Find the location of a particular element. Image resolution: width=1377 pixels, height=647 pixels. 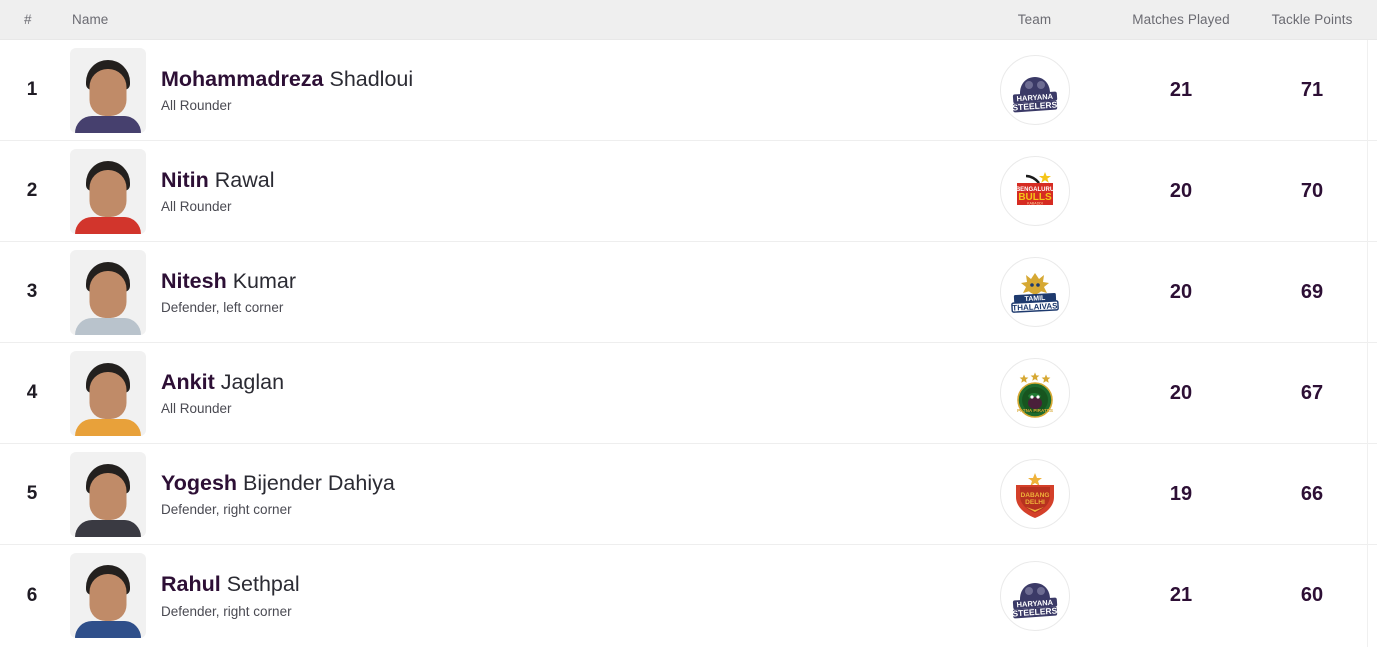

dabang-delhi-logo: DABANG DELHI is located at coordinates (1034, 494).